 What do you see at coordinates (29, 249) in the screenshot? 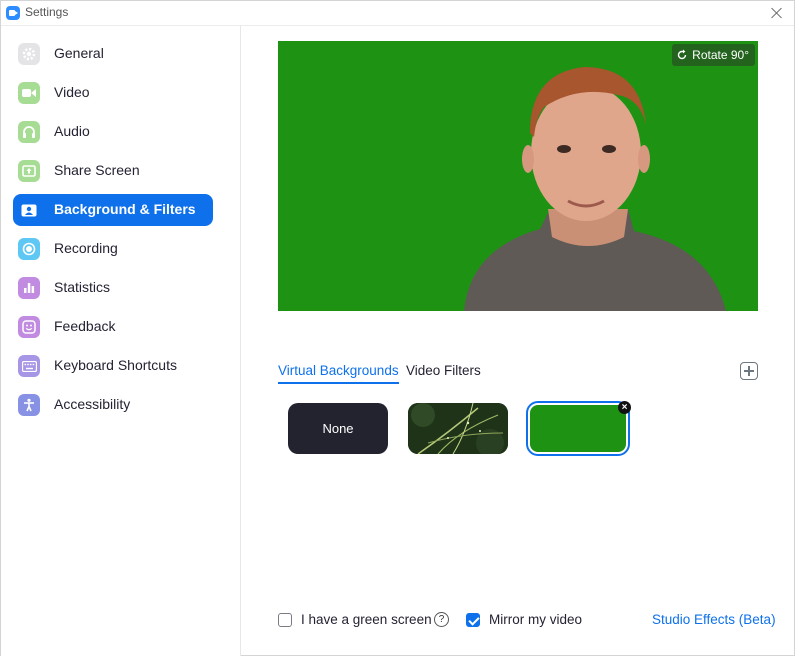
I see `record-icon` at bounding box center [29, 249].